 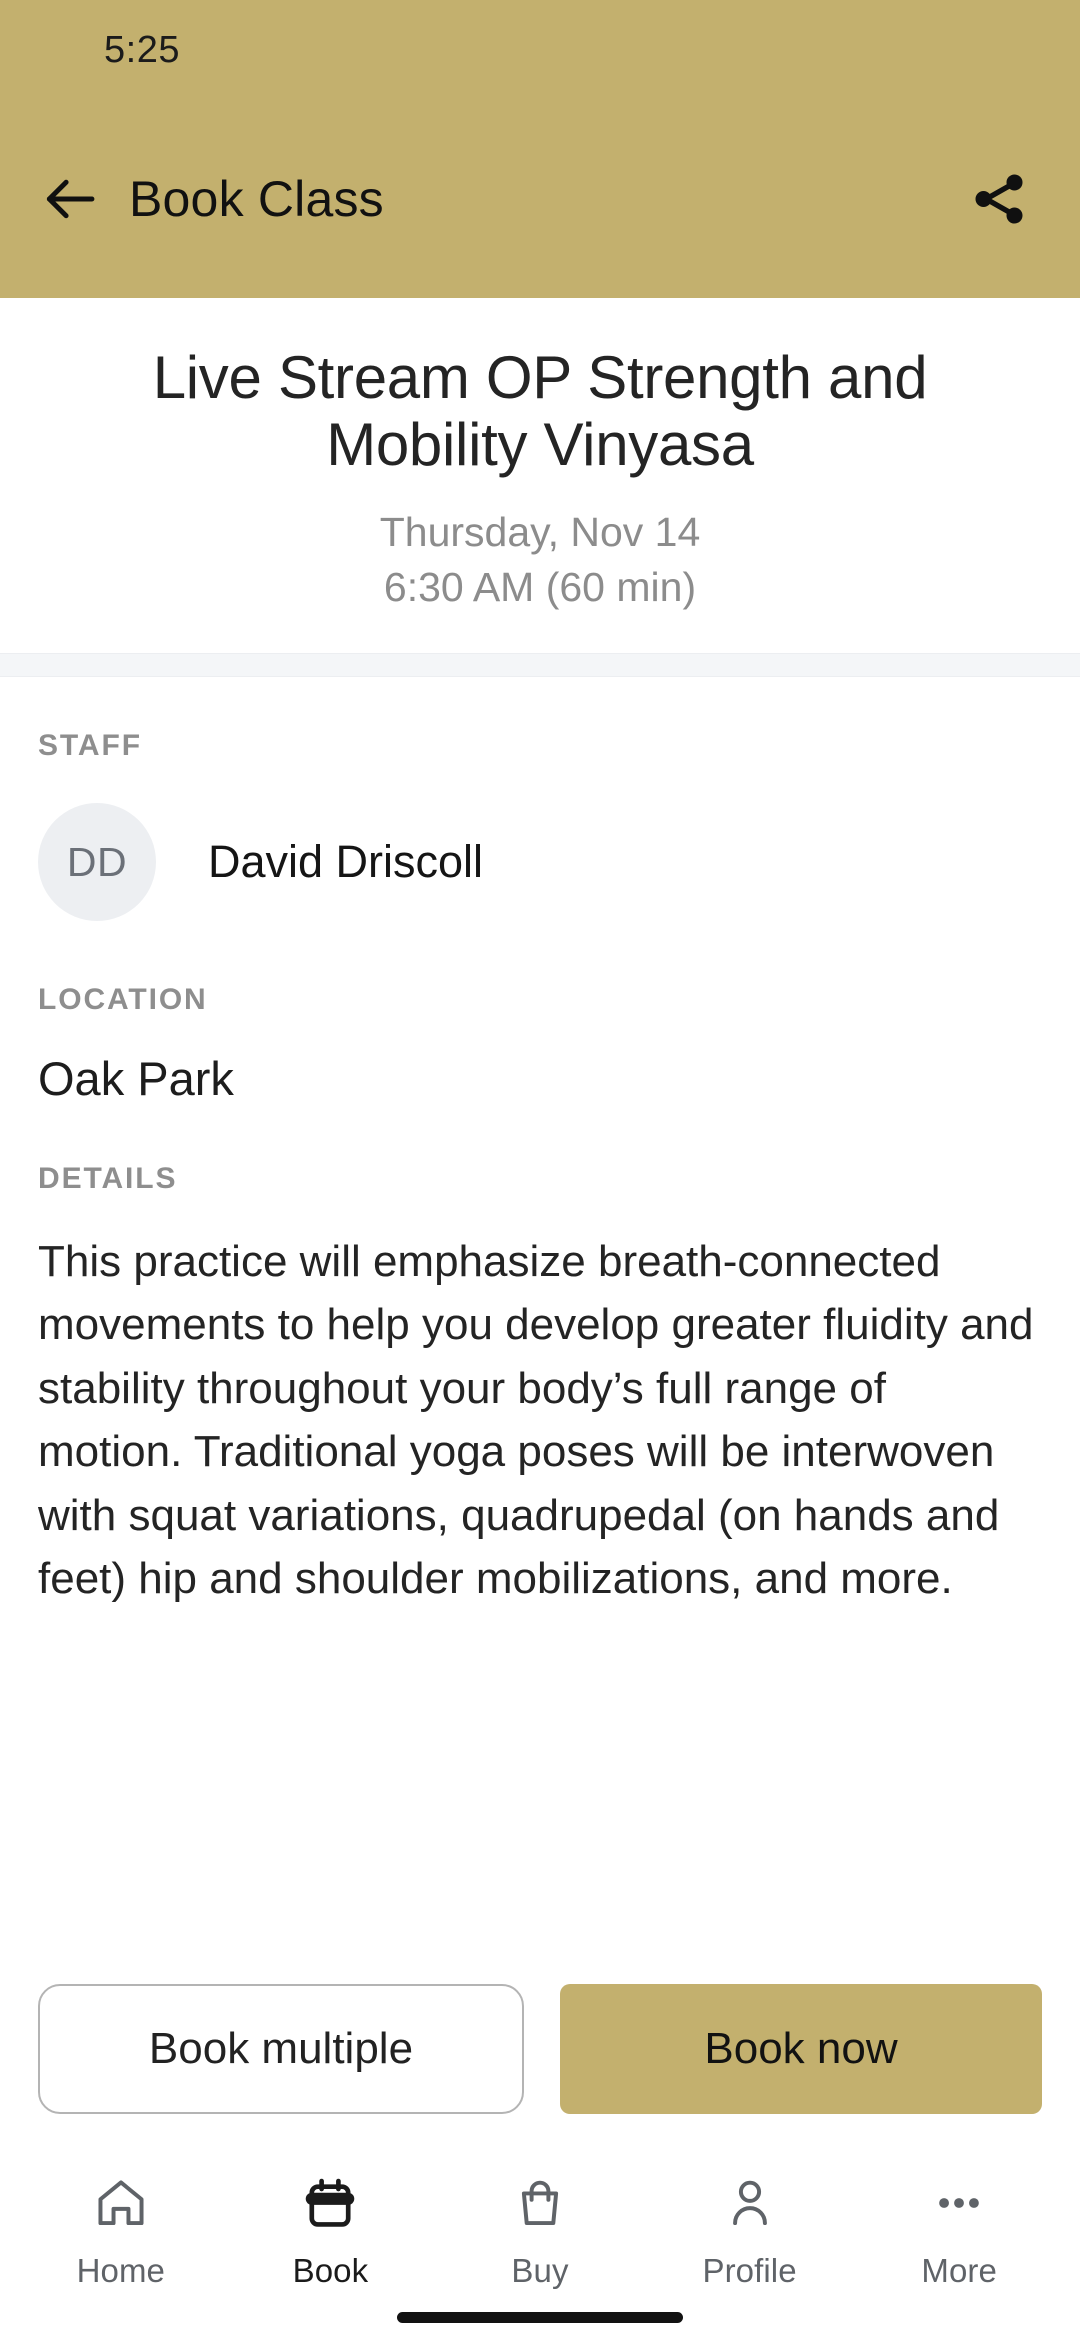 I want to click on person-icon, so click(x=750, y=2203).